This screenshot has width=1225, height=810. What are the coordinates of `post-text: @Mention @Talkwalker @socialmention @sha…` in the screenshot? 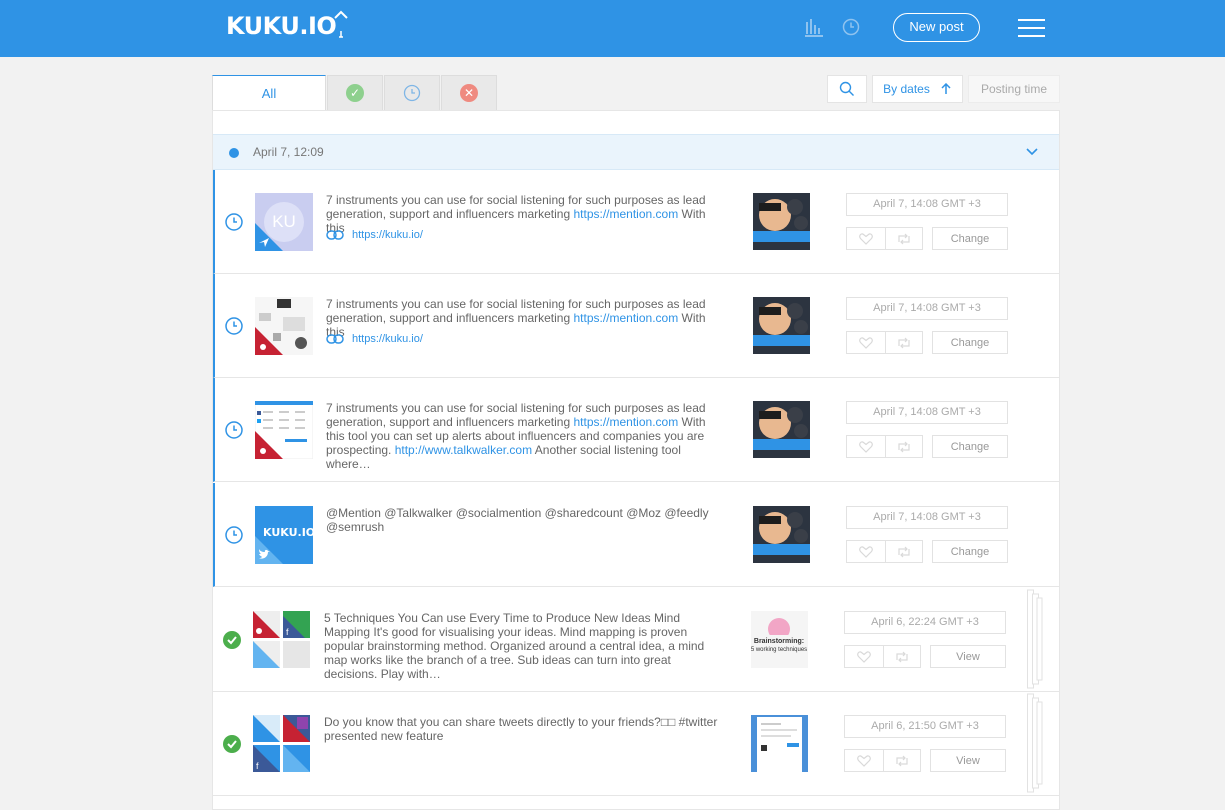 It's located at (517, 520).